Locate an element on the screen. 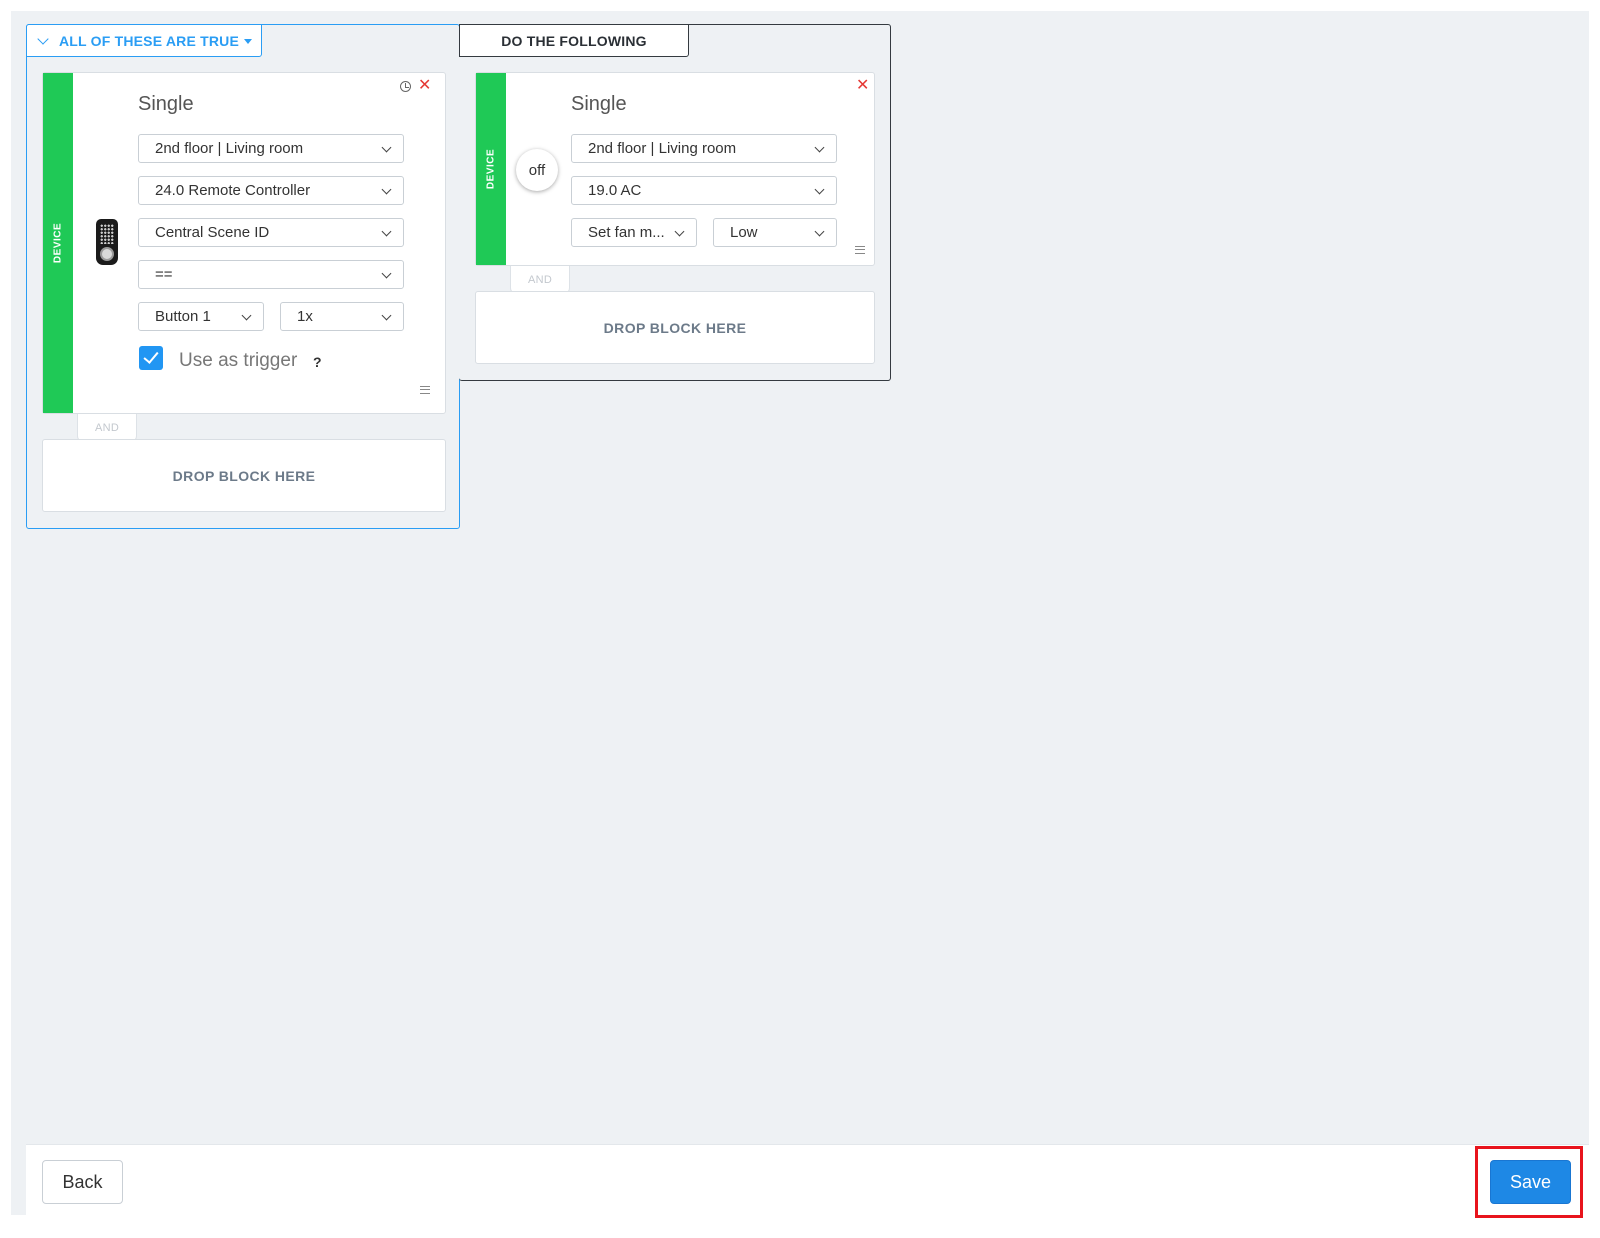 This screenshot has width=1600, height=1238. button-select: Button 1 is located at coordinates (201, 316).